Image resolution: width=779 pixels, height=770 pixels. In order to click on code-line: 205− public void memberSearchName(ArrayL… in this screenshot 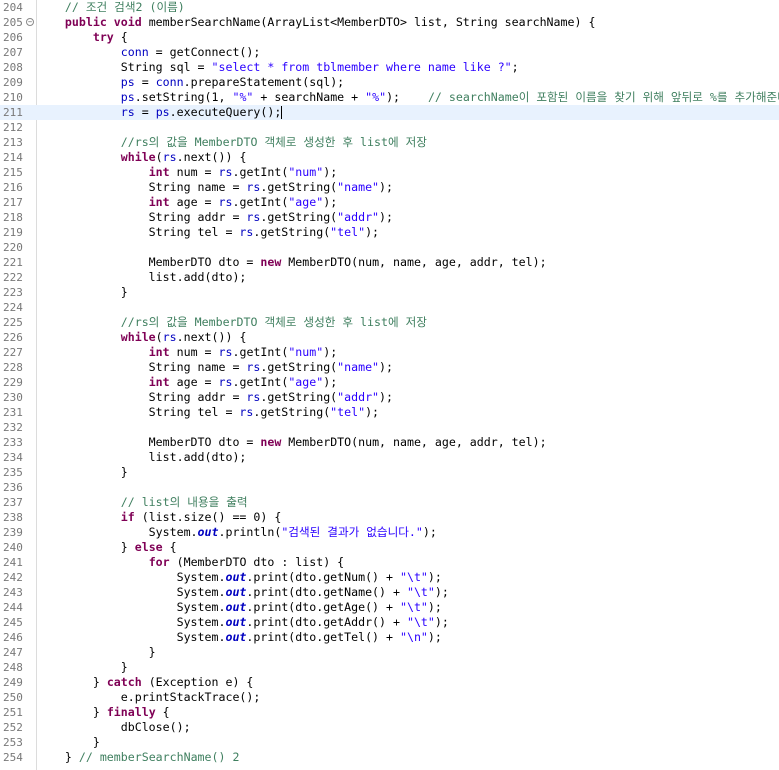, I will do `click(389, 22)`.